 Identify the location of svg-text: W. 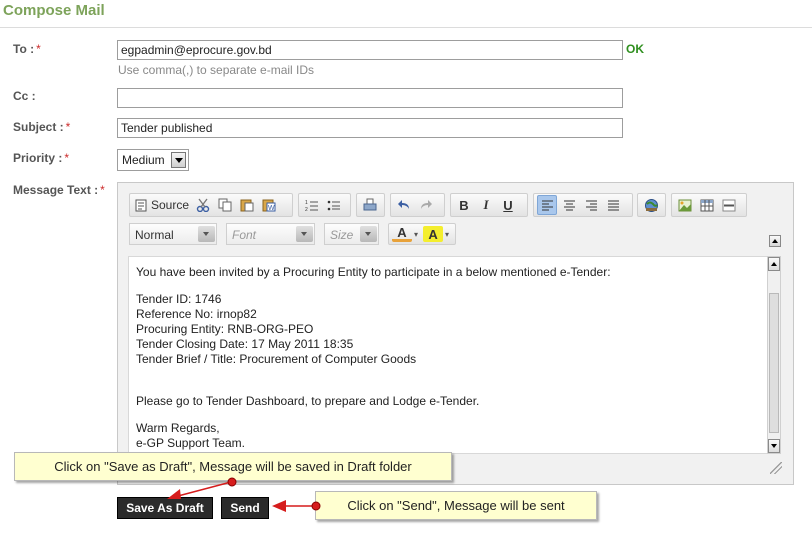
(271, 208).